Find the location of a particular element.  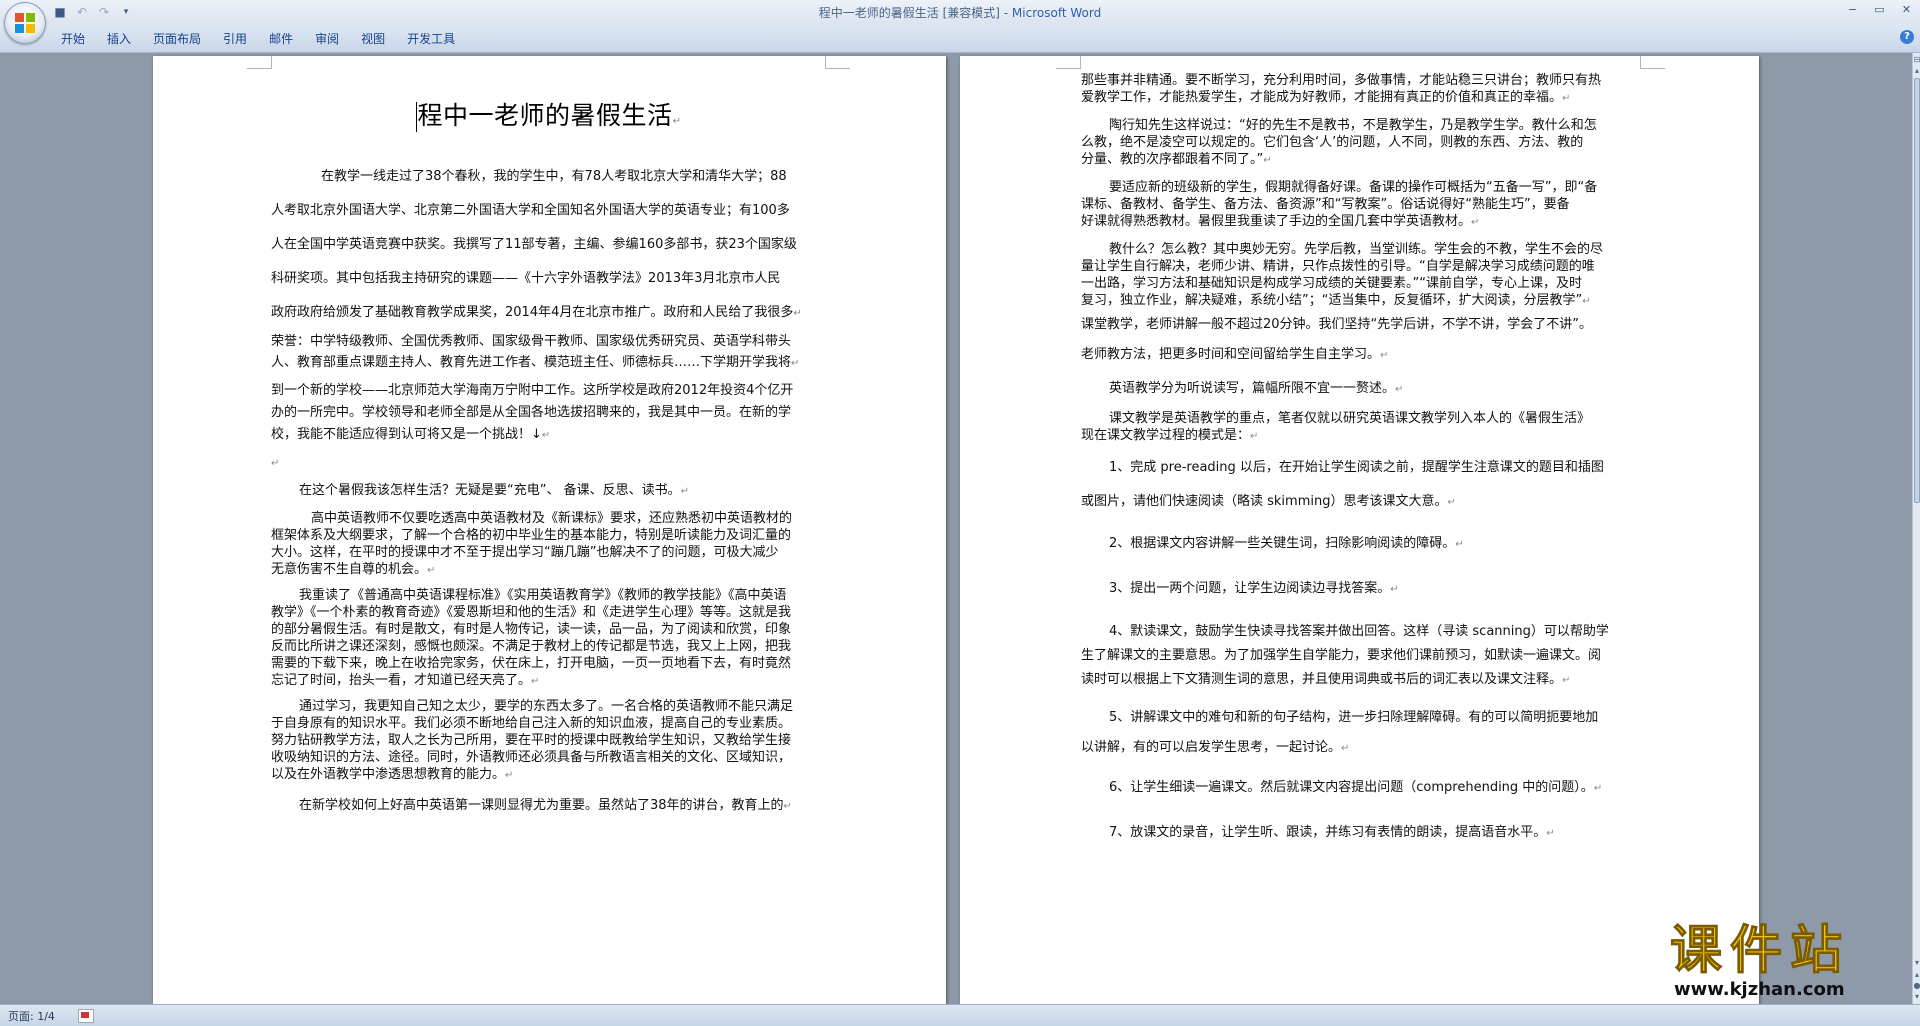

paragraph: 在这个暑假我该怎样生活？无疑是要“充电”、 备课、反思、读书。↵ is located at coordinates (548, 491).